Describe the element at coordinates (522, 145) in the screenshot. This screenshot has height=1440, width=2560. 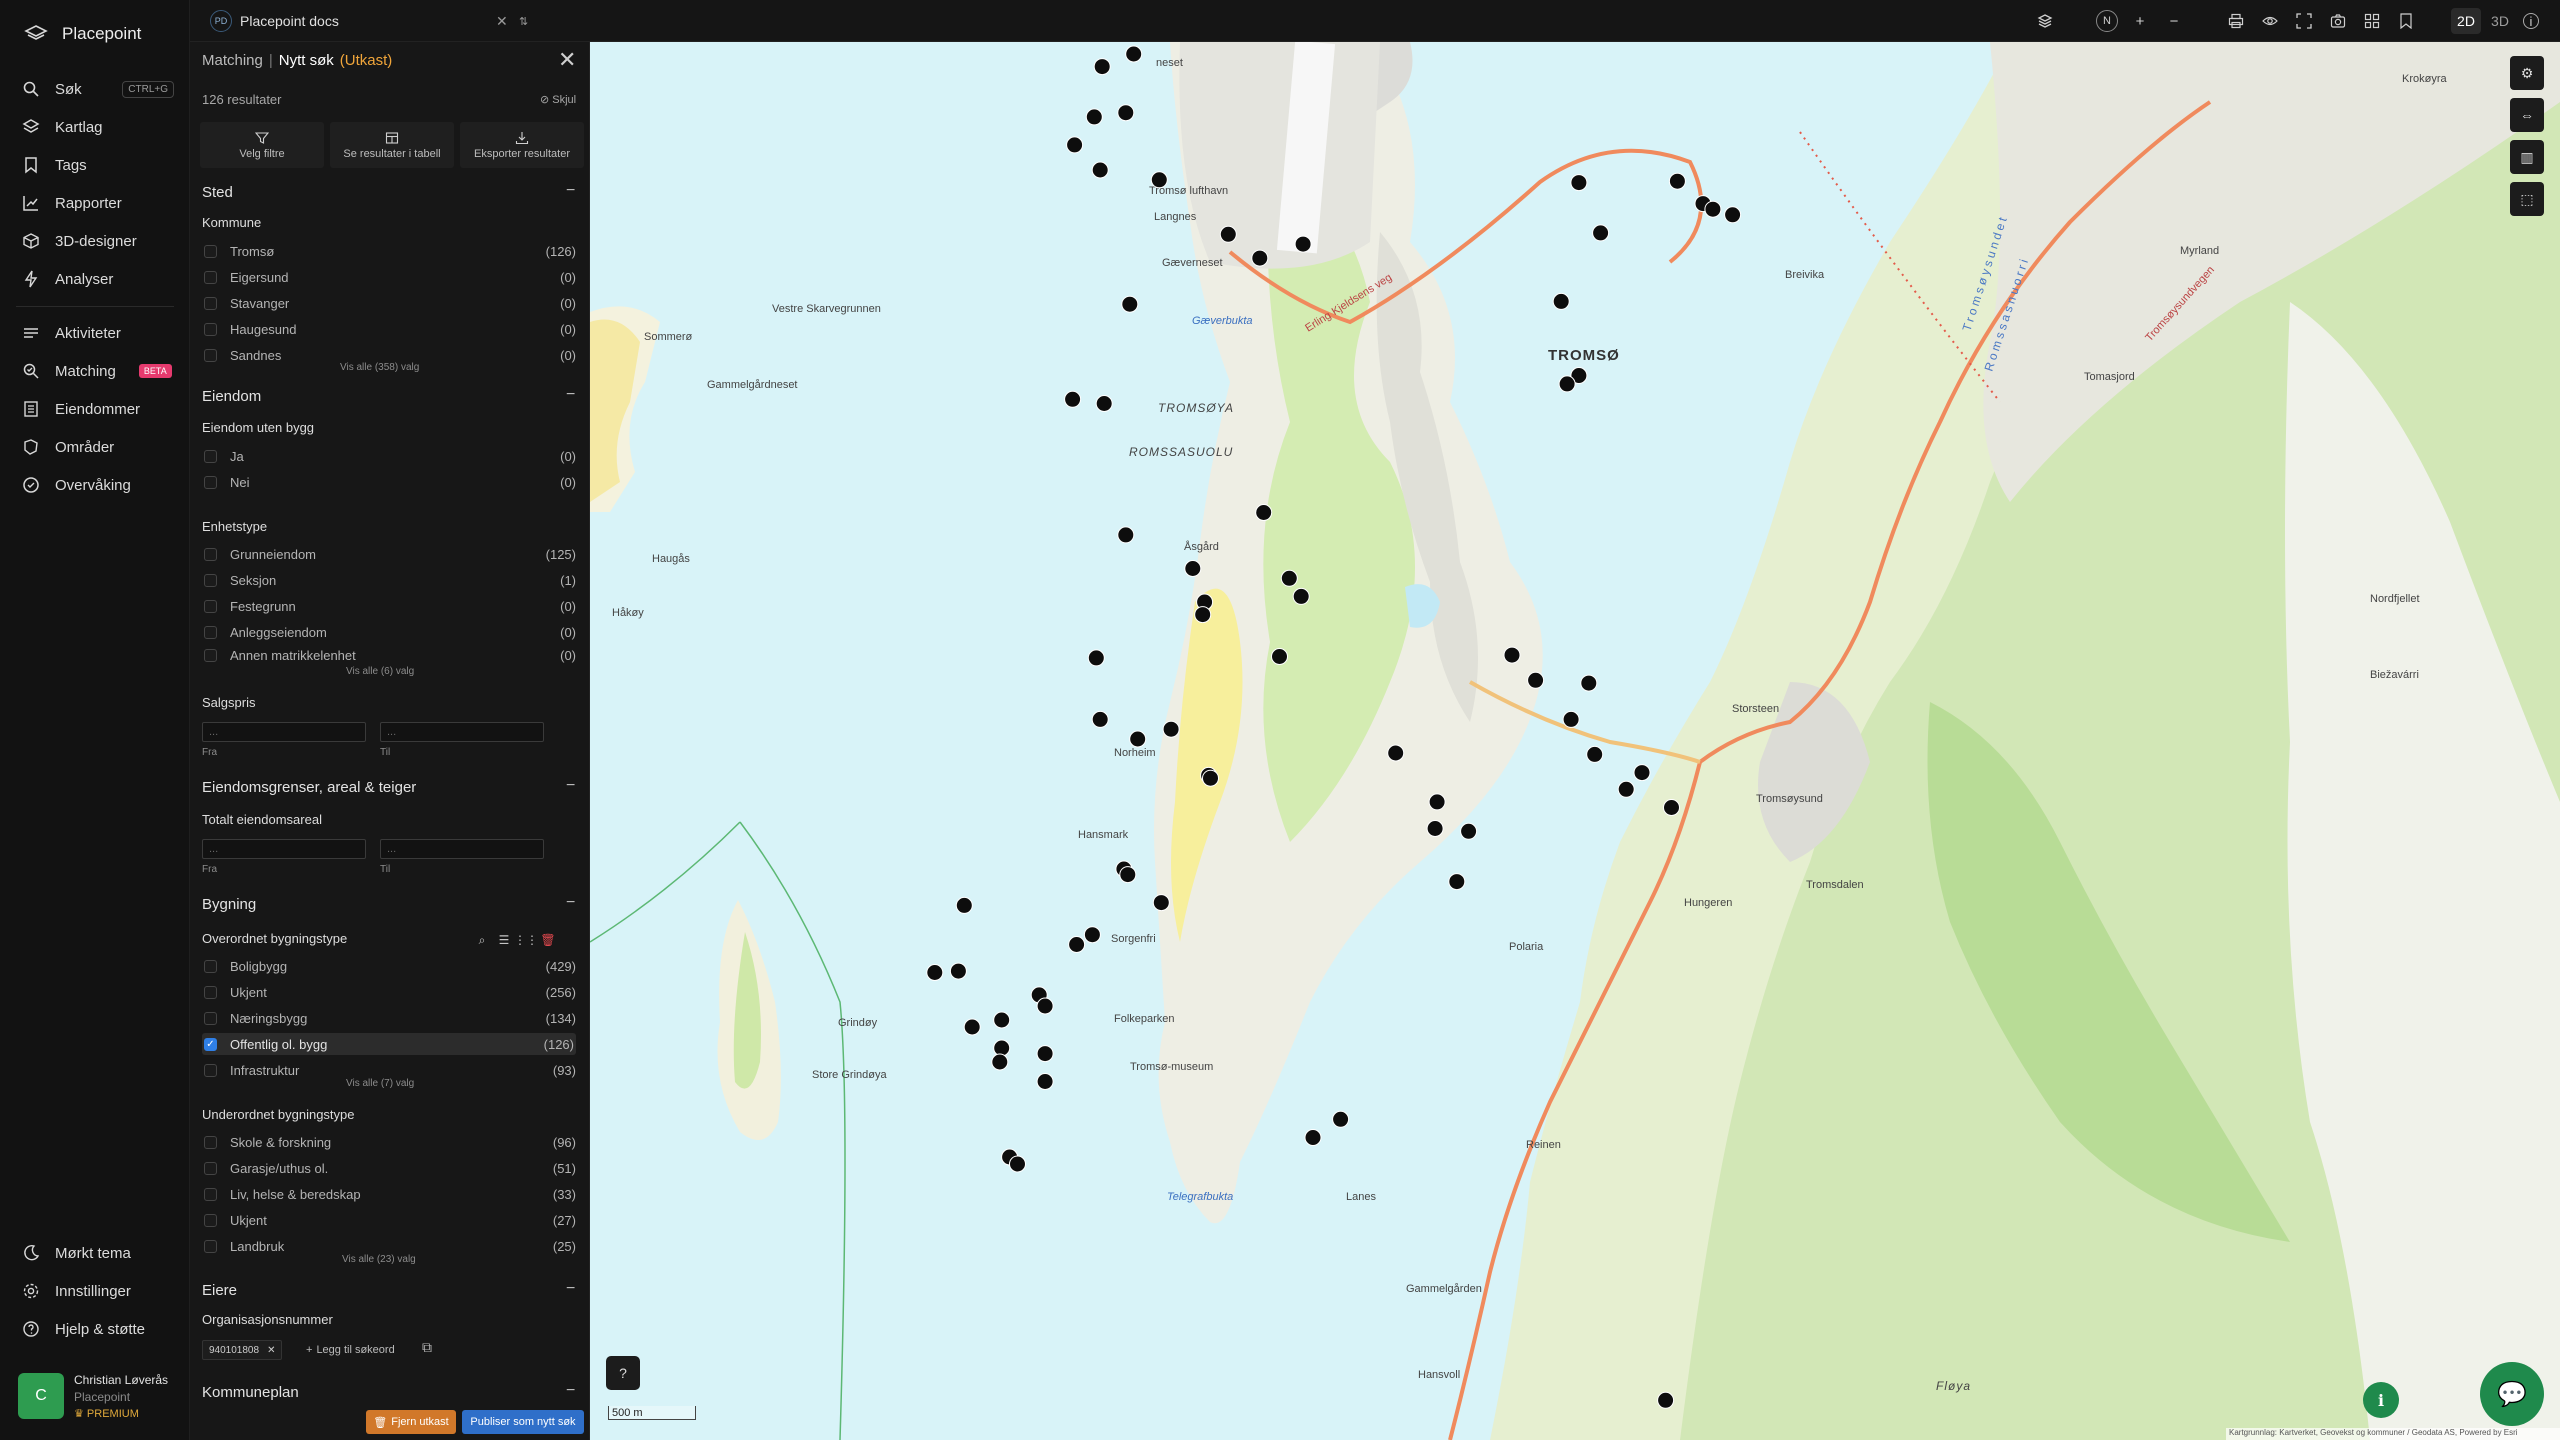
I see `export-results-button: Eksporter resultater` at that location.